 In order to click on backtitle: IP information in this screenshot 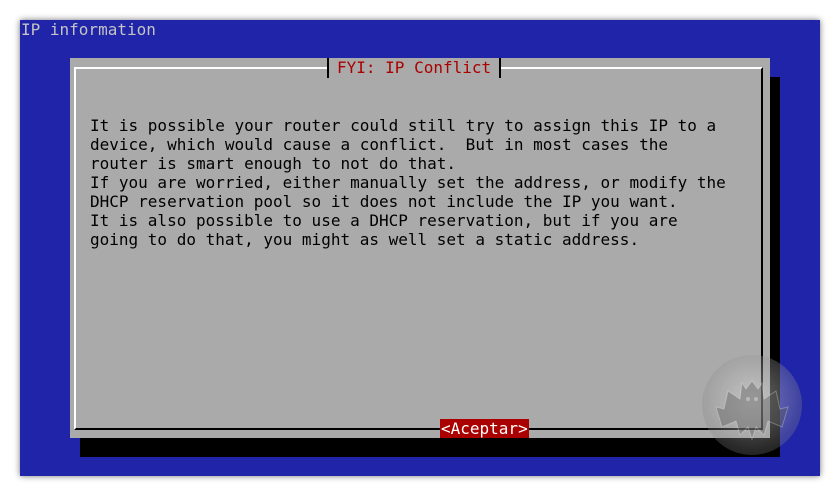, I will do `click(88, 29)`.